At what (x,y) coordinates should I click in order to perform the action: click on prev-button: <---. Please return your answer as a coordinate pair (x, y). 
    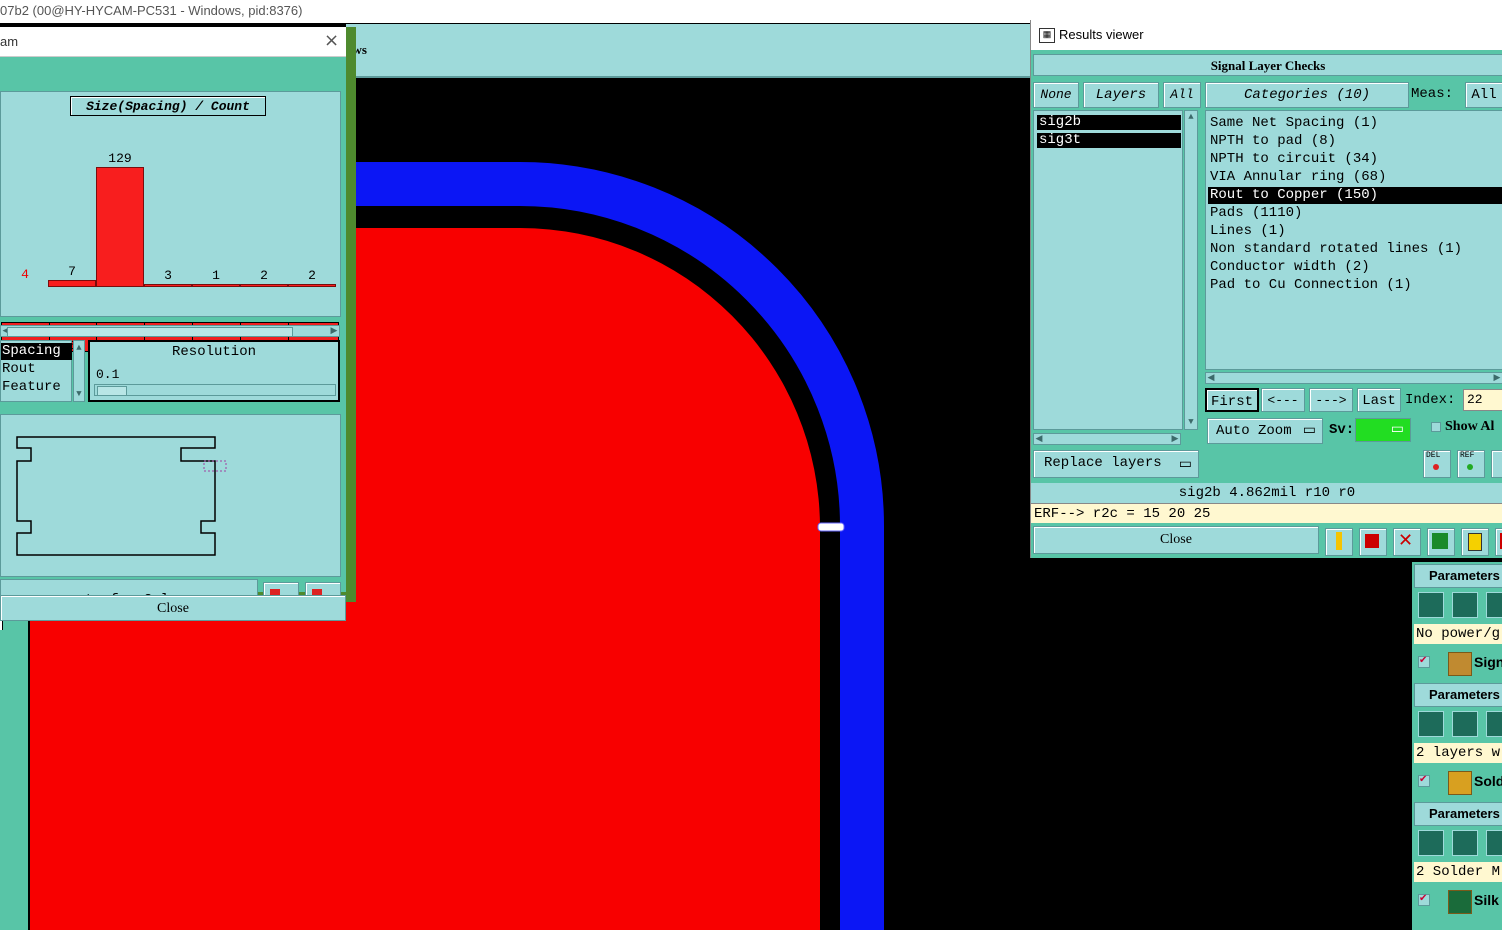
    Looking at the image, I should click on (1283, 400).